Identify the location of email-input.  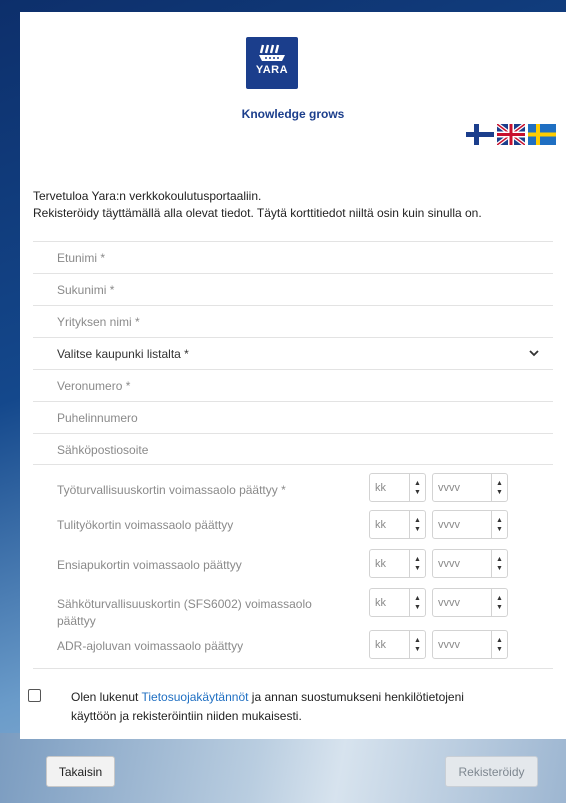
(293, 449).